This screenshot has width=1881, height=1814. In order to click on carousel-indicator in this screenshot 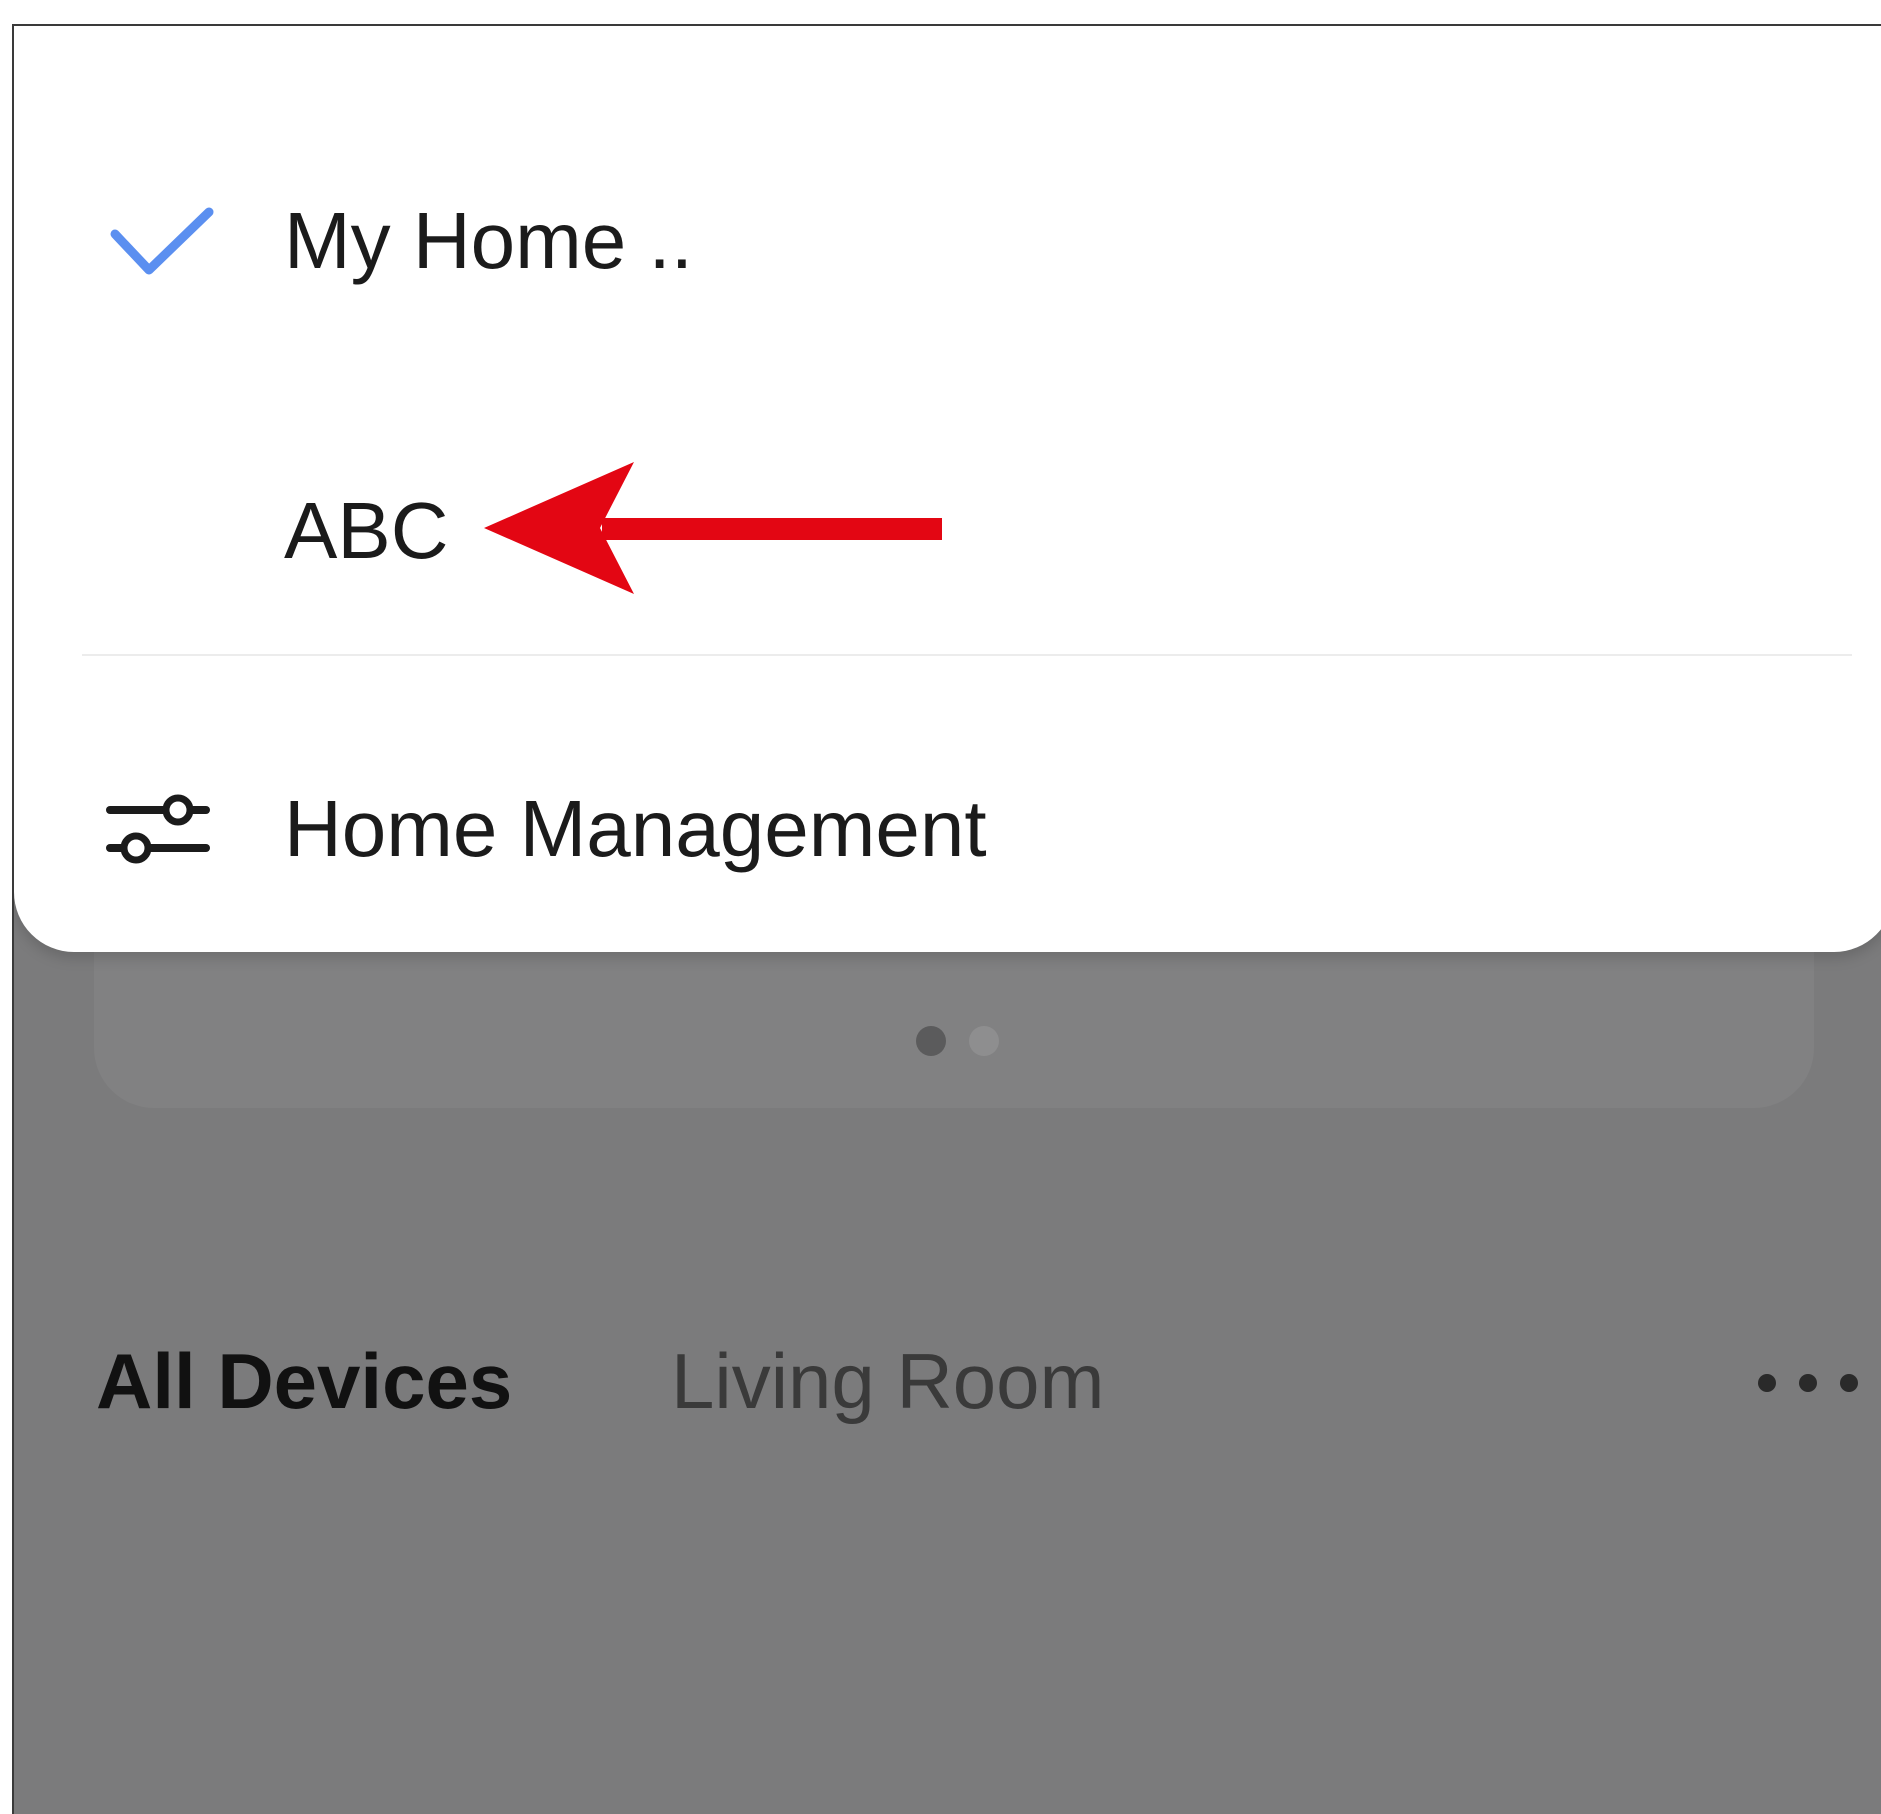, I will do `click(947, 1041)`.